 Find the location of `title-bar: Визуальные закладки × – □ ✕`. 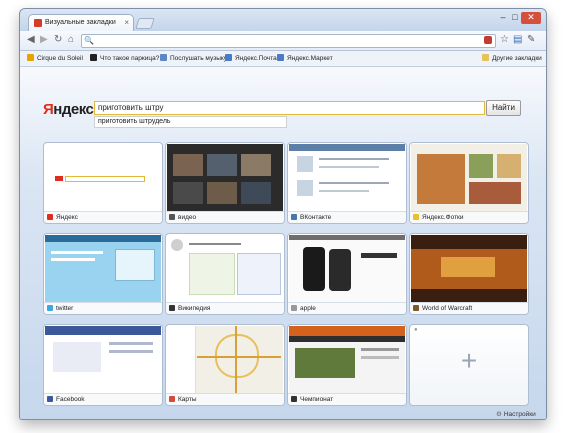

title-bar: Визуальные закладки × – □ ✕ is located at coordinates (283, 20).